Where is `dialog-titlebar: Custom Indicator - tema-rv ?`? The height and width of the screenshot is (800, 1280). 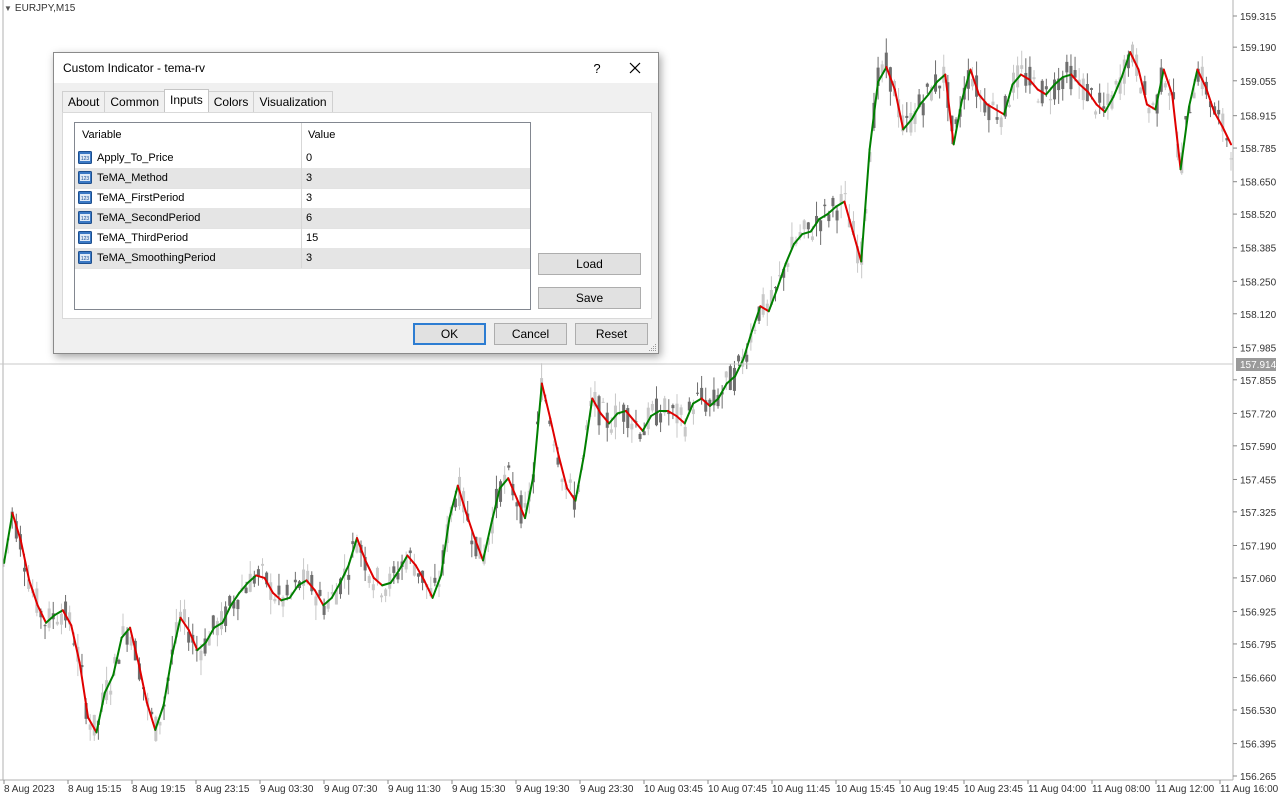 dialog-titlebar: Custom Indicator - tema-rv ? is located at coordinates (356, 68).